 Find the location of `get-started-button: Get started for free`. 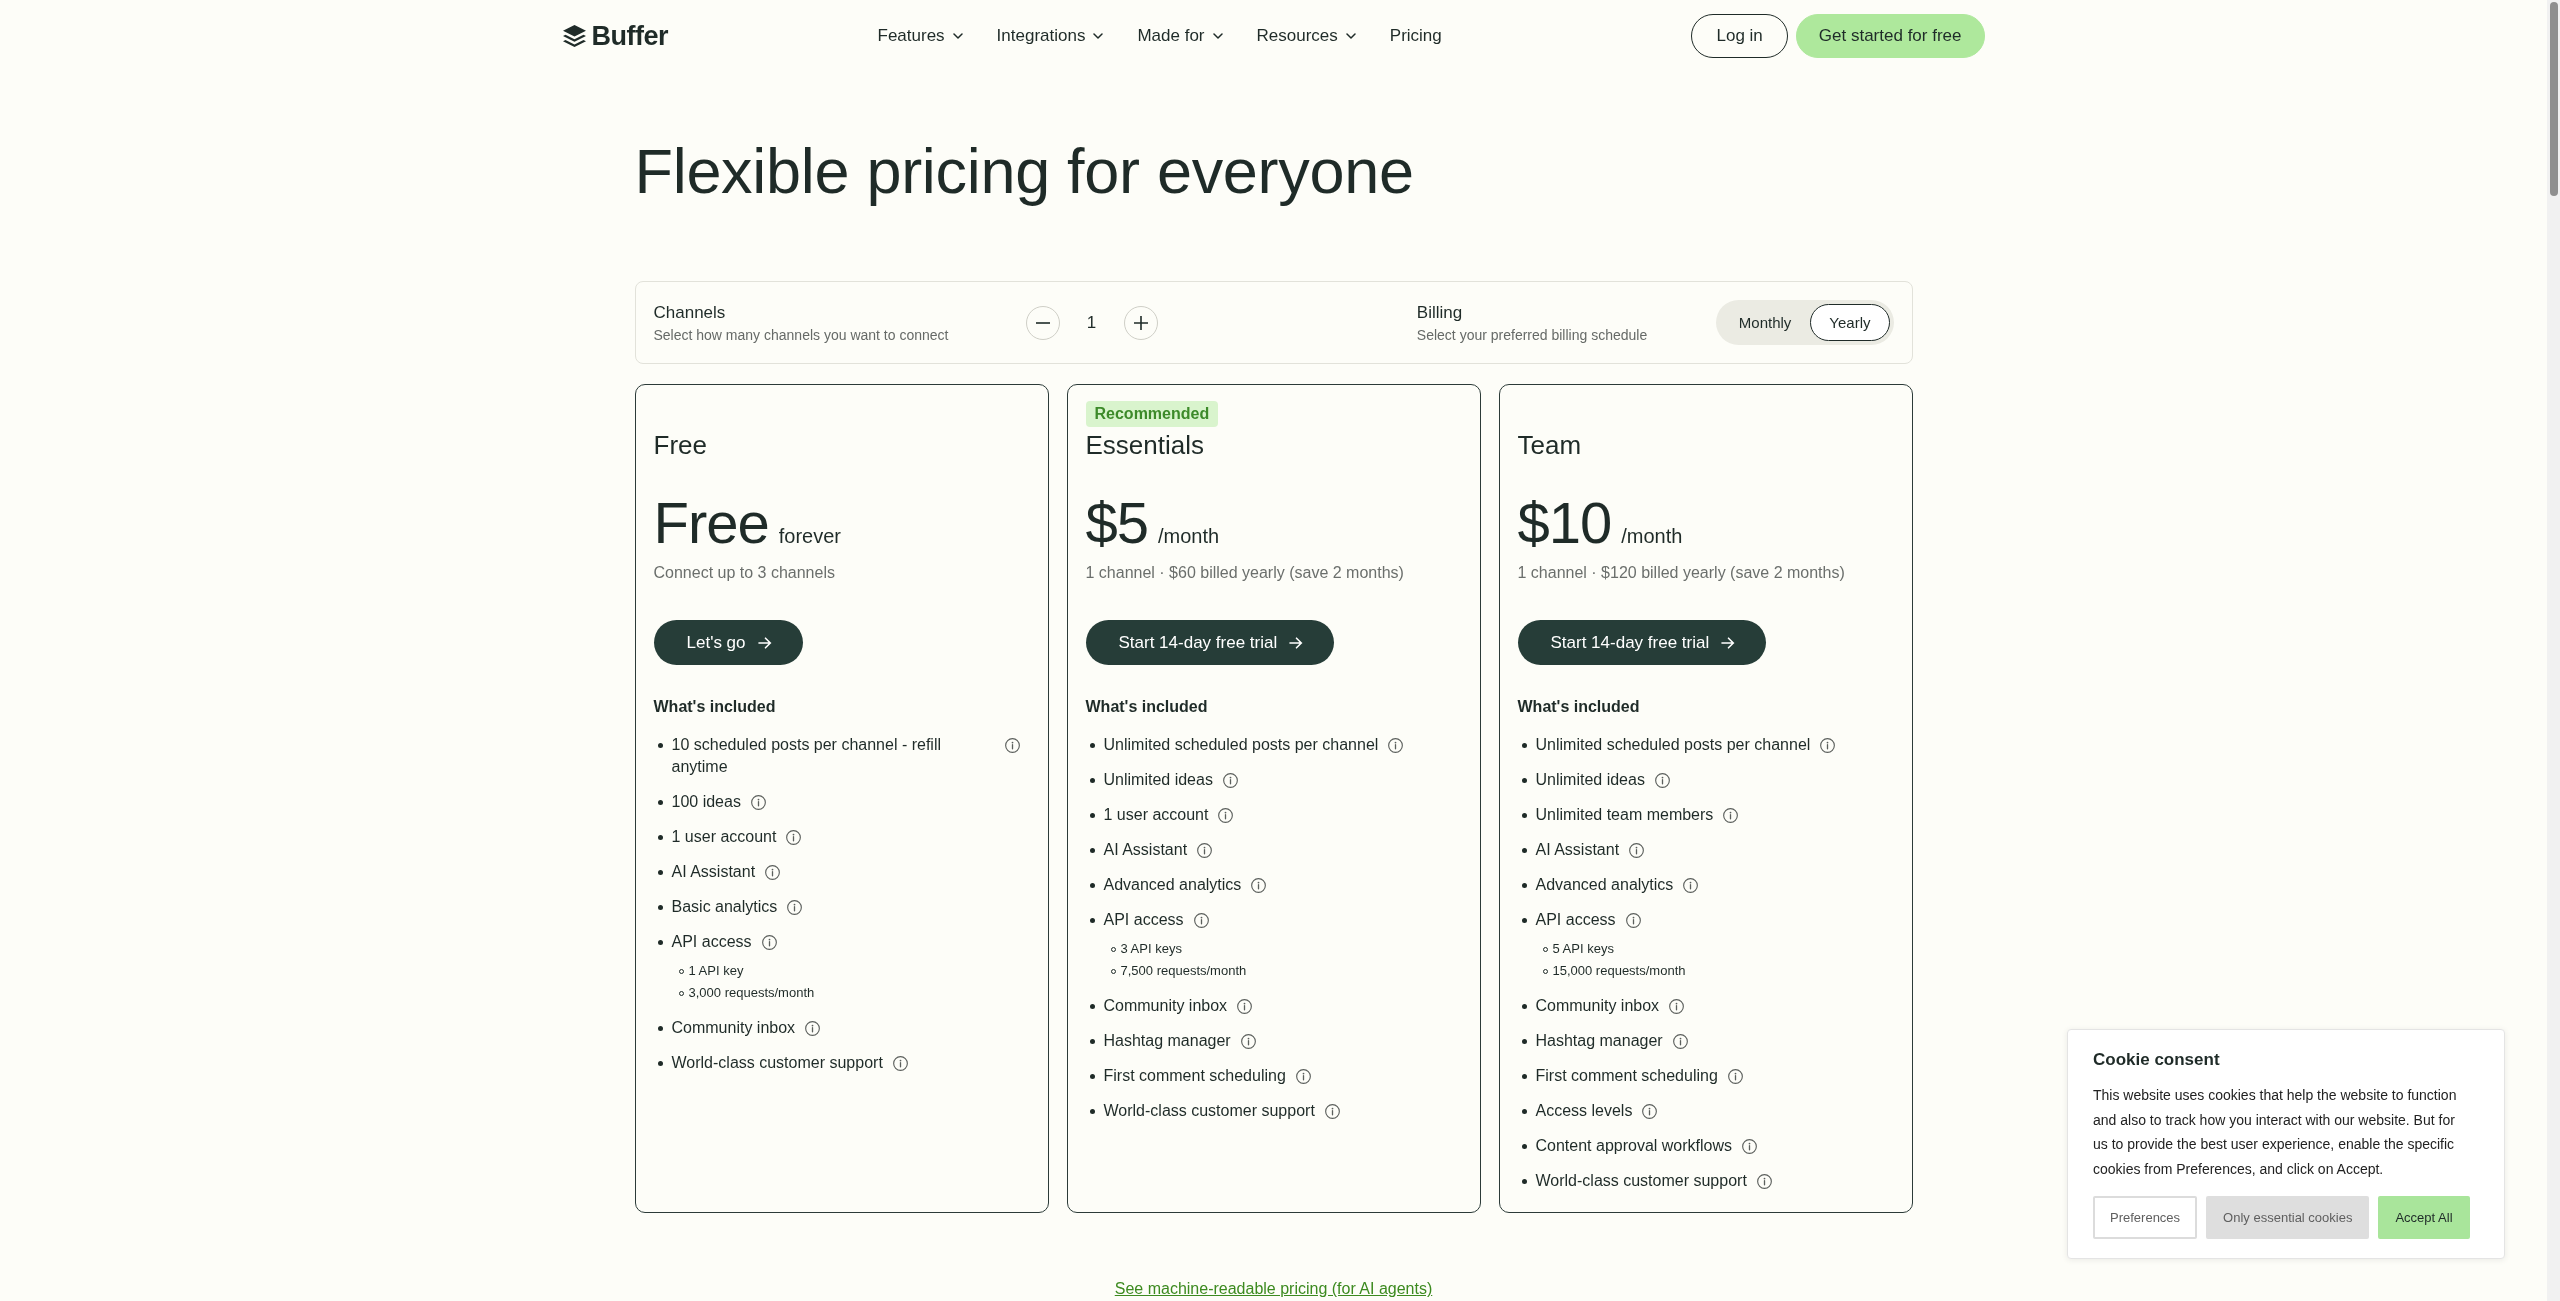

get-started-button: Get started for free is located at coordinates (1890, 36).